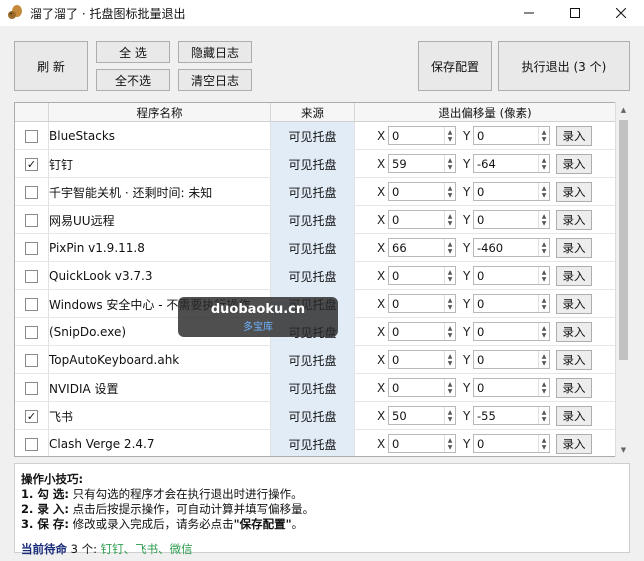  Describe the element at coordinates (511, 415) in the screenshot. I see `y-offset-input: -55 ▲ ▼` at that location.